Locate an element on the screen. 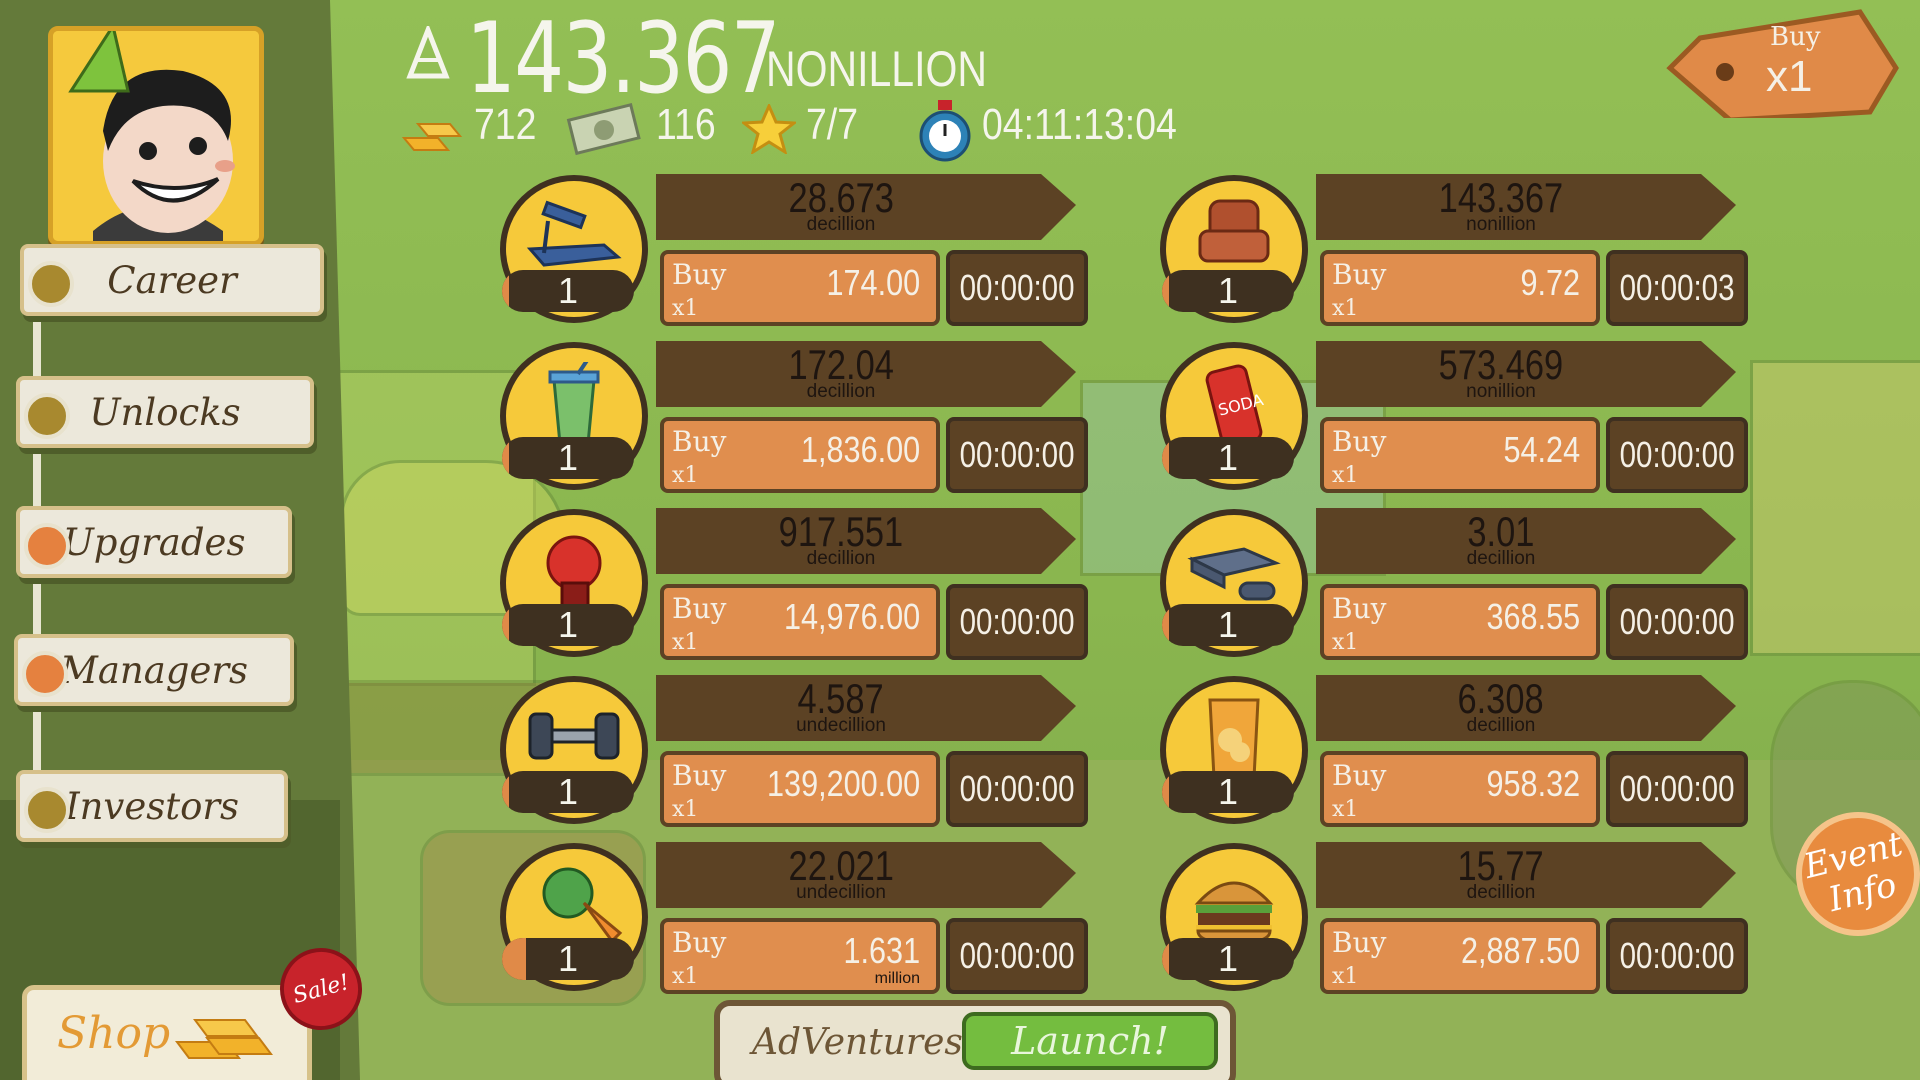  buy-cost: 9.72 is located at coordinates (1550, 282).